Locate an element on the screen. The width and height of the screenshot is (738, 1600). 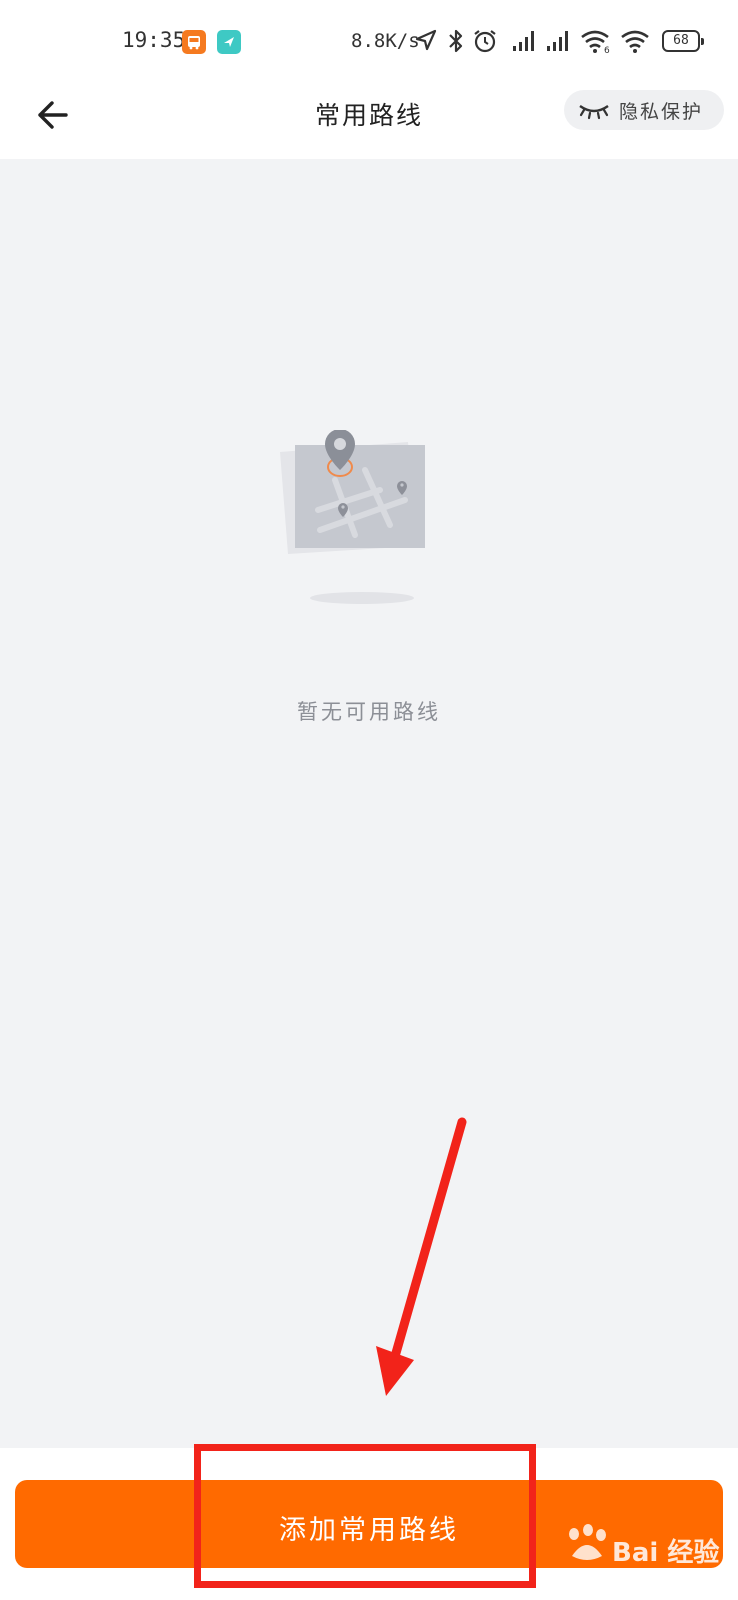
eye-closed-icon is located at coordinates (594, 112).